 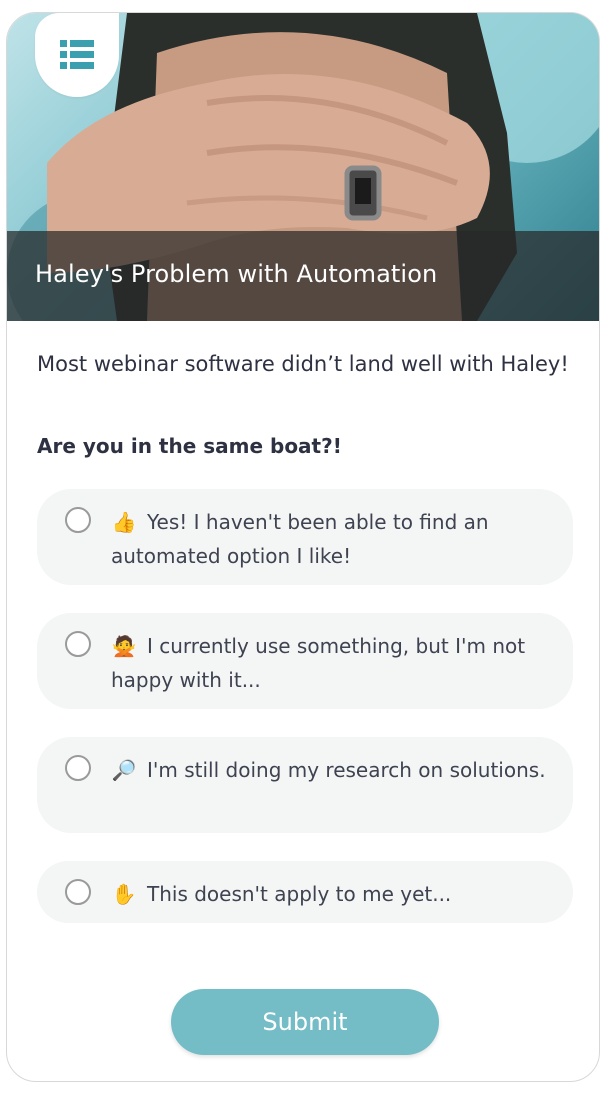 I want to click on thumbs-up-icon: 👍, so click(x=124, y=522).